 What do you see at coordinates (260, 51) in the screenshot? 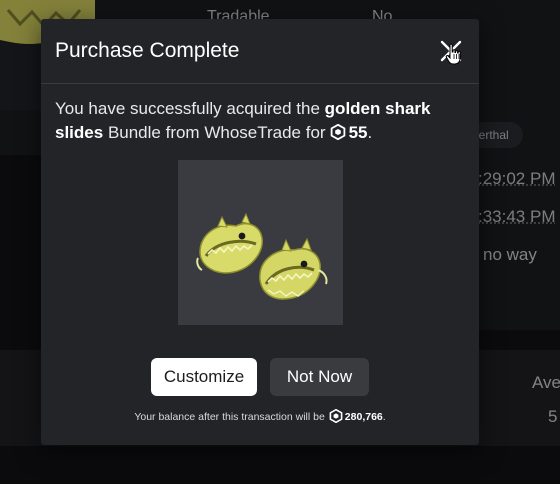
I see `dialog-header: Purchase Complete` at bounding box center [260, 51].